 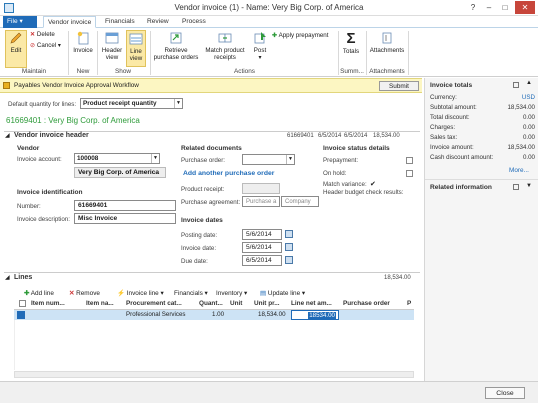 What do you see at coordinates (505, 7) in the screenshot?
I see `maximize-button: □` at bounding box center [505, 7].